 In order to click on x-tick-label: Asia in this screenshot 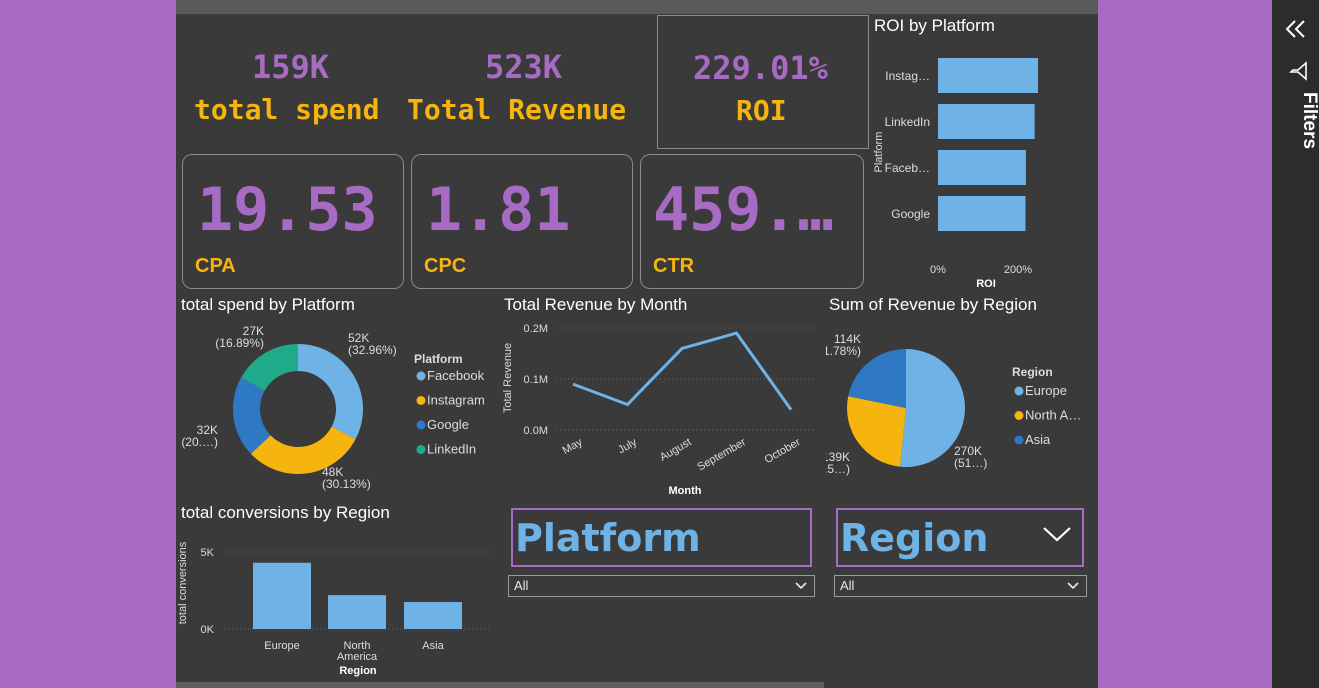, I will do `click(433, 646)`.